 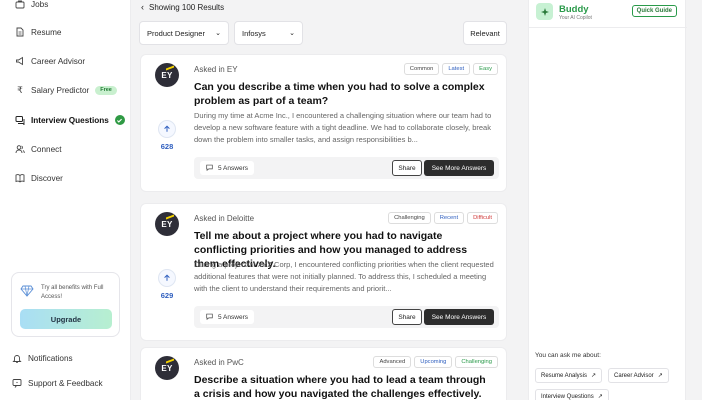 What do you see at coordinates (254, 33) in the screenshot?
I see `company-filter-value: Infosys` at bounding box center [254, 33].